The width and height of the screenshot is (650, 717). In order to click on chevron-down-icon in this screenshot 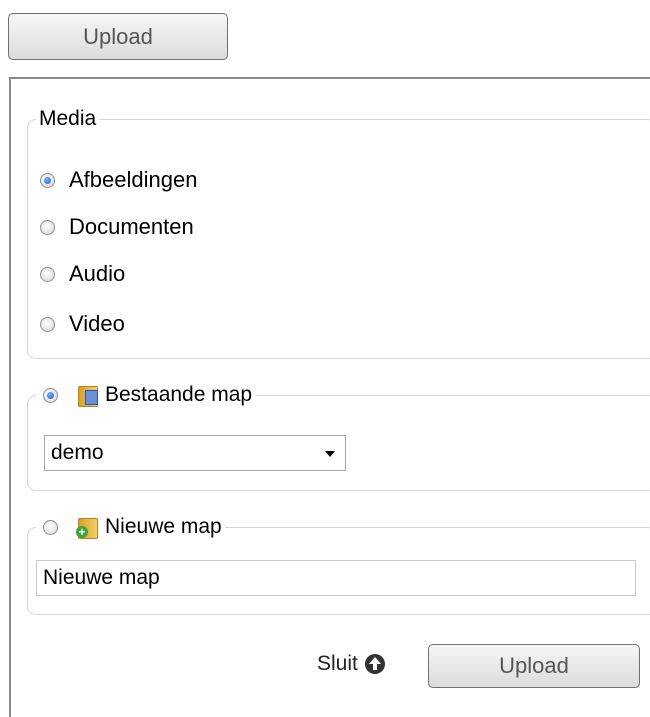, I will do `click(330, 454)`.